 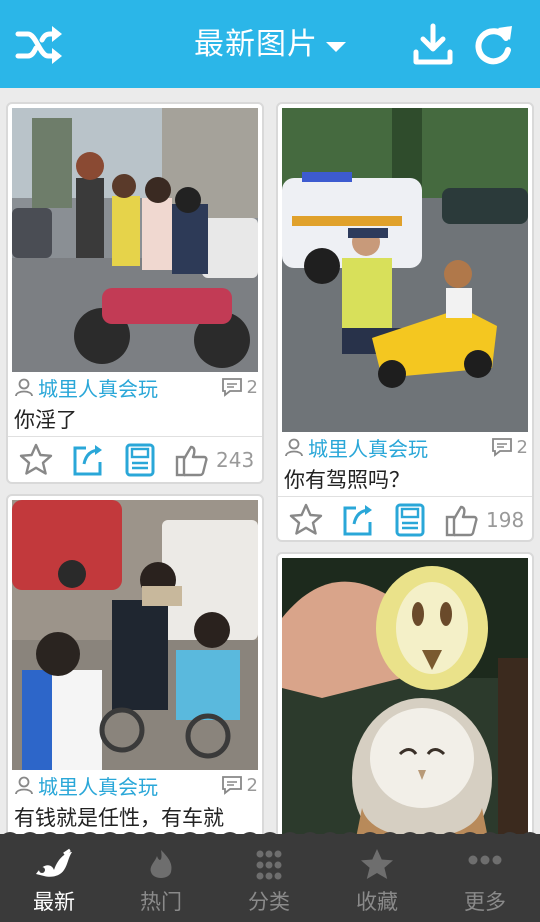 What do you see at coordinates (269, 865) in the screenshot?
I see `grid-dots-icon` at bounding box center [269, 865].